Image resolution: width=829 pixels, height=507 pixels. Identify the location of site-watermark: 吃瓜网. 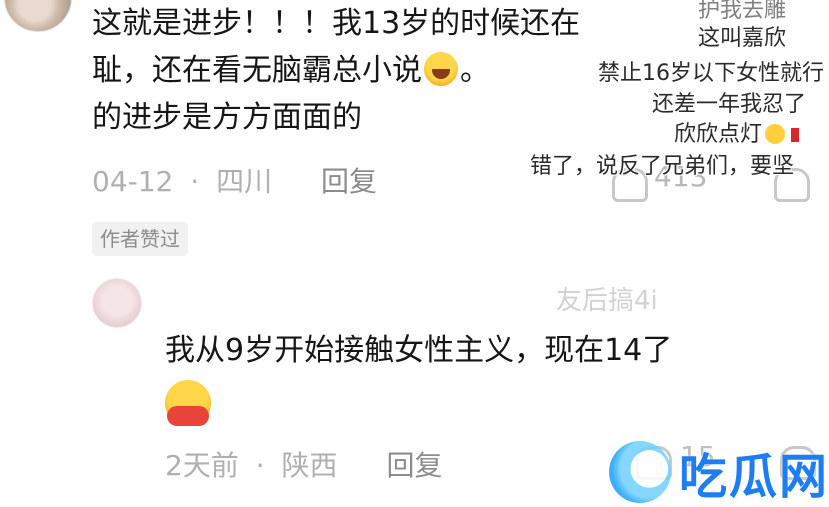
(703, 472).